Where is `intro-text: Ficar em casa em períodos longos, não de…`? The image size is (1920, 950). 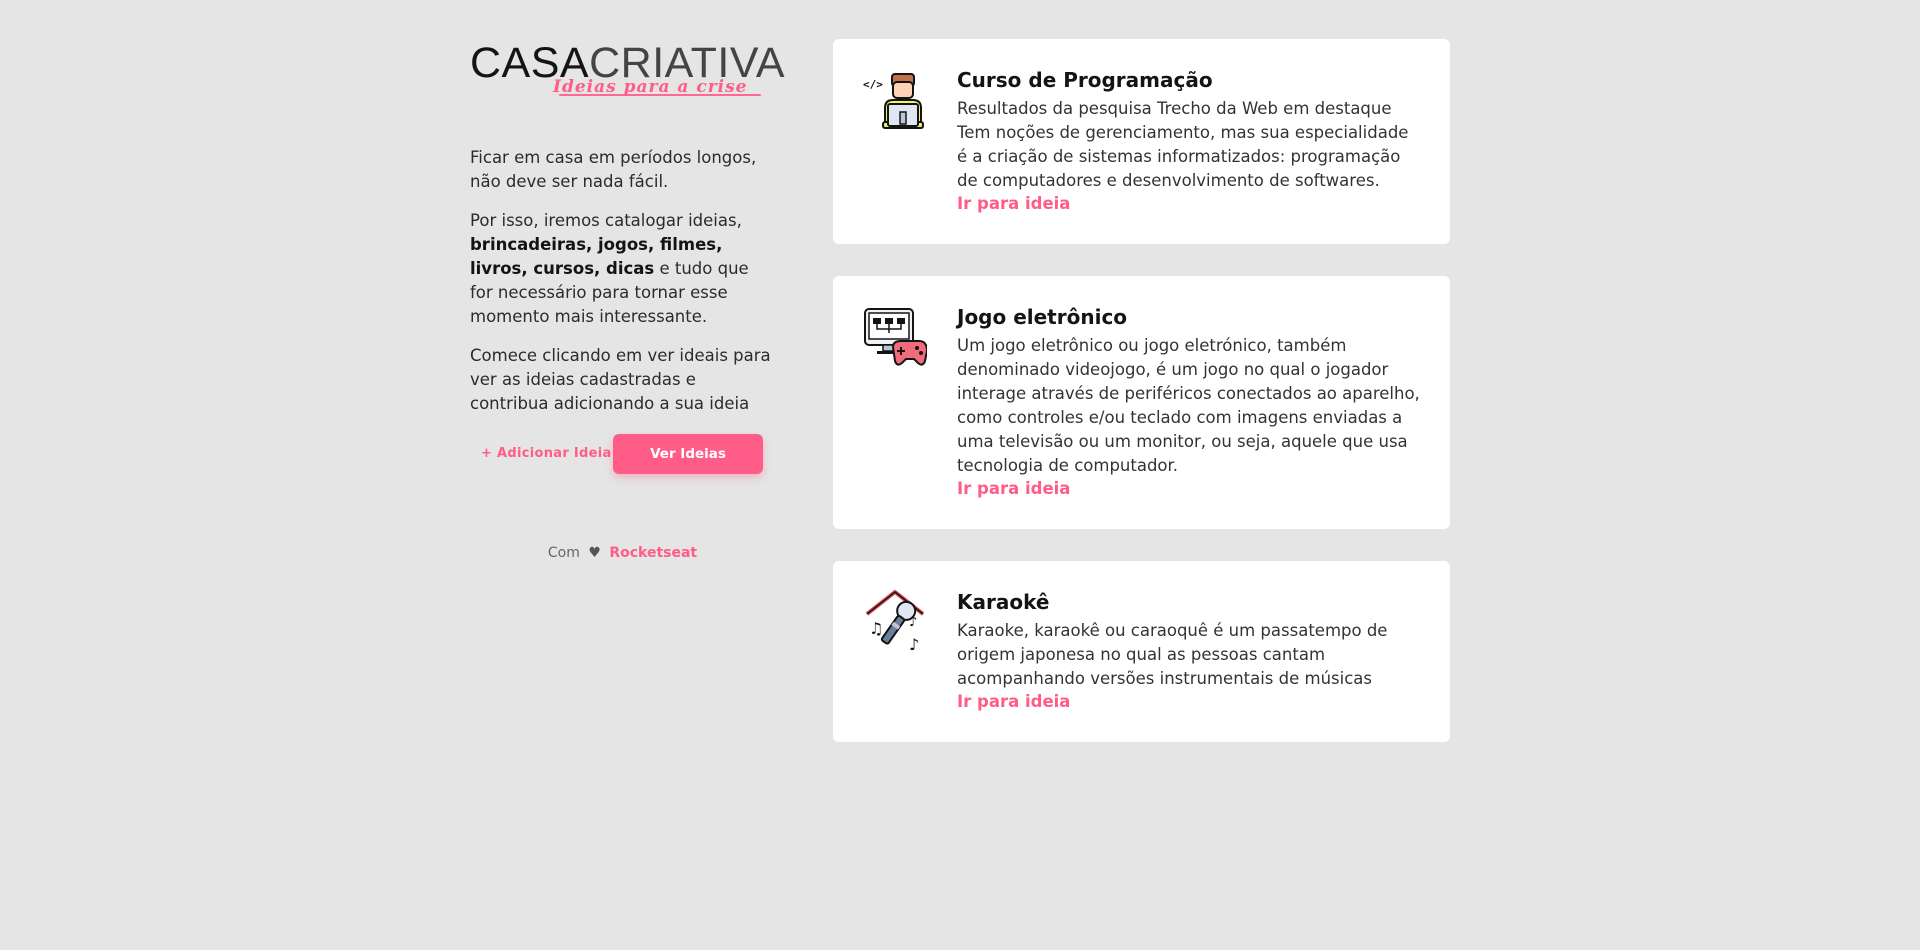
intro-text: Ficar em casa em períodos longos, não de… is located at coordinates (622, 281).